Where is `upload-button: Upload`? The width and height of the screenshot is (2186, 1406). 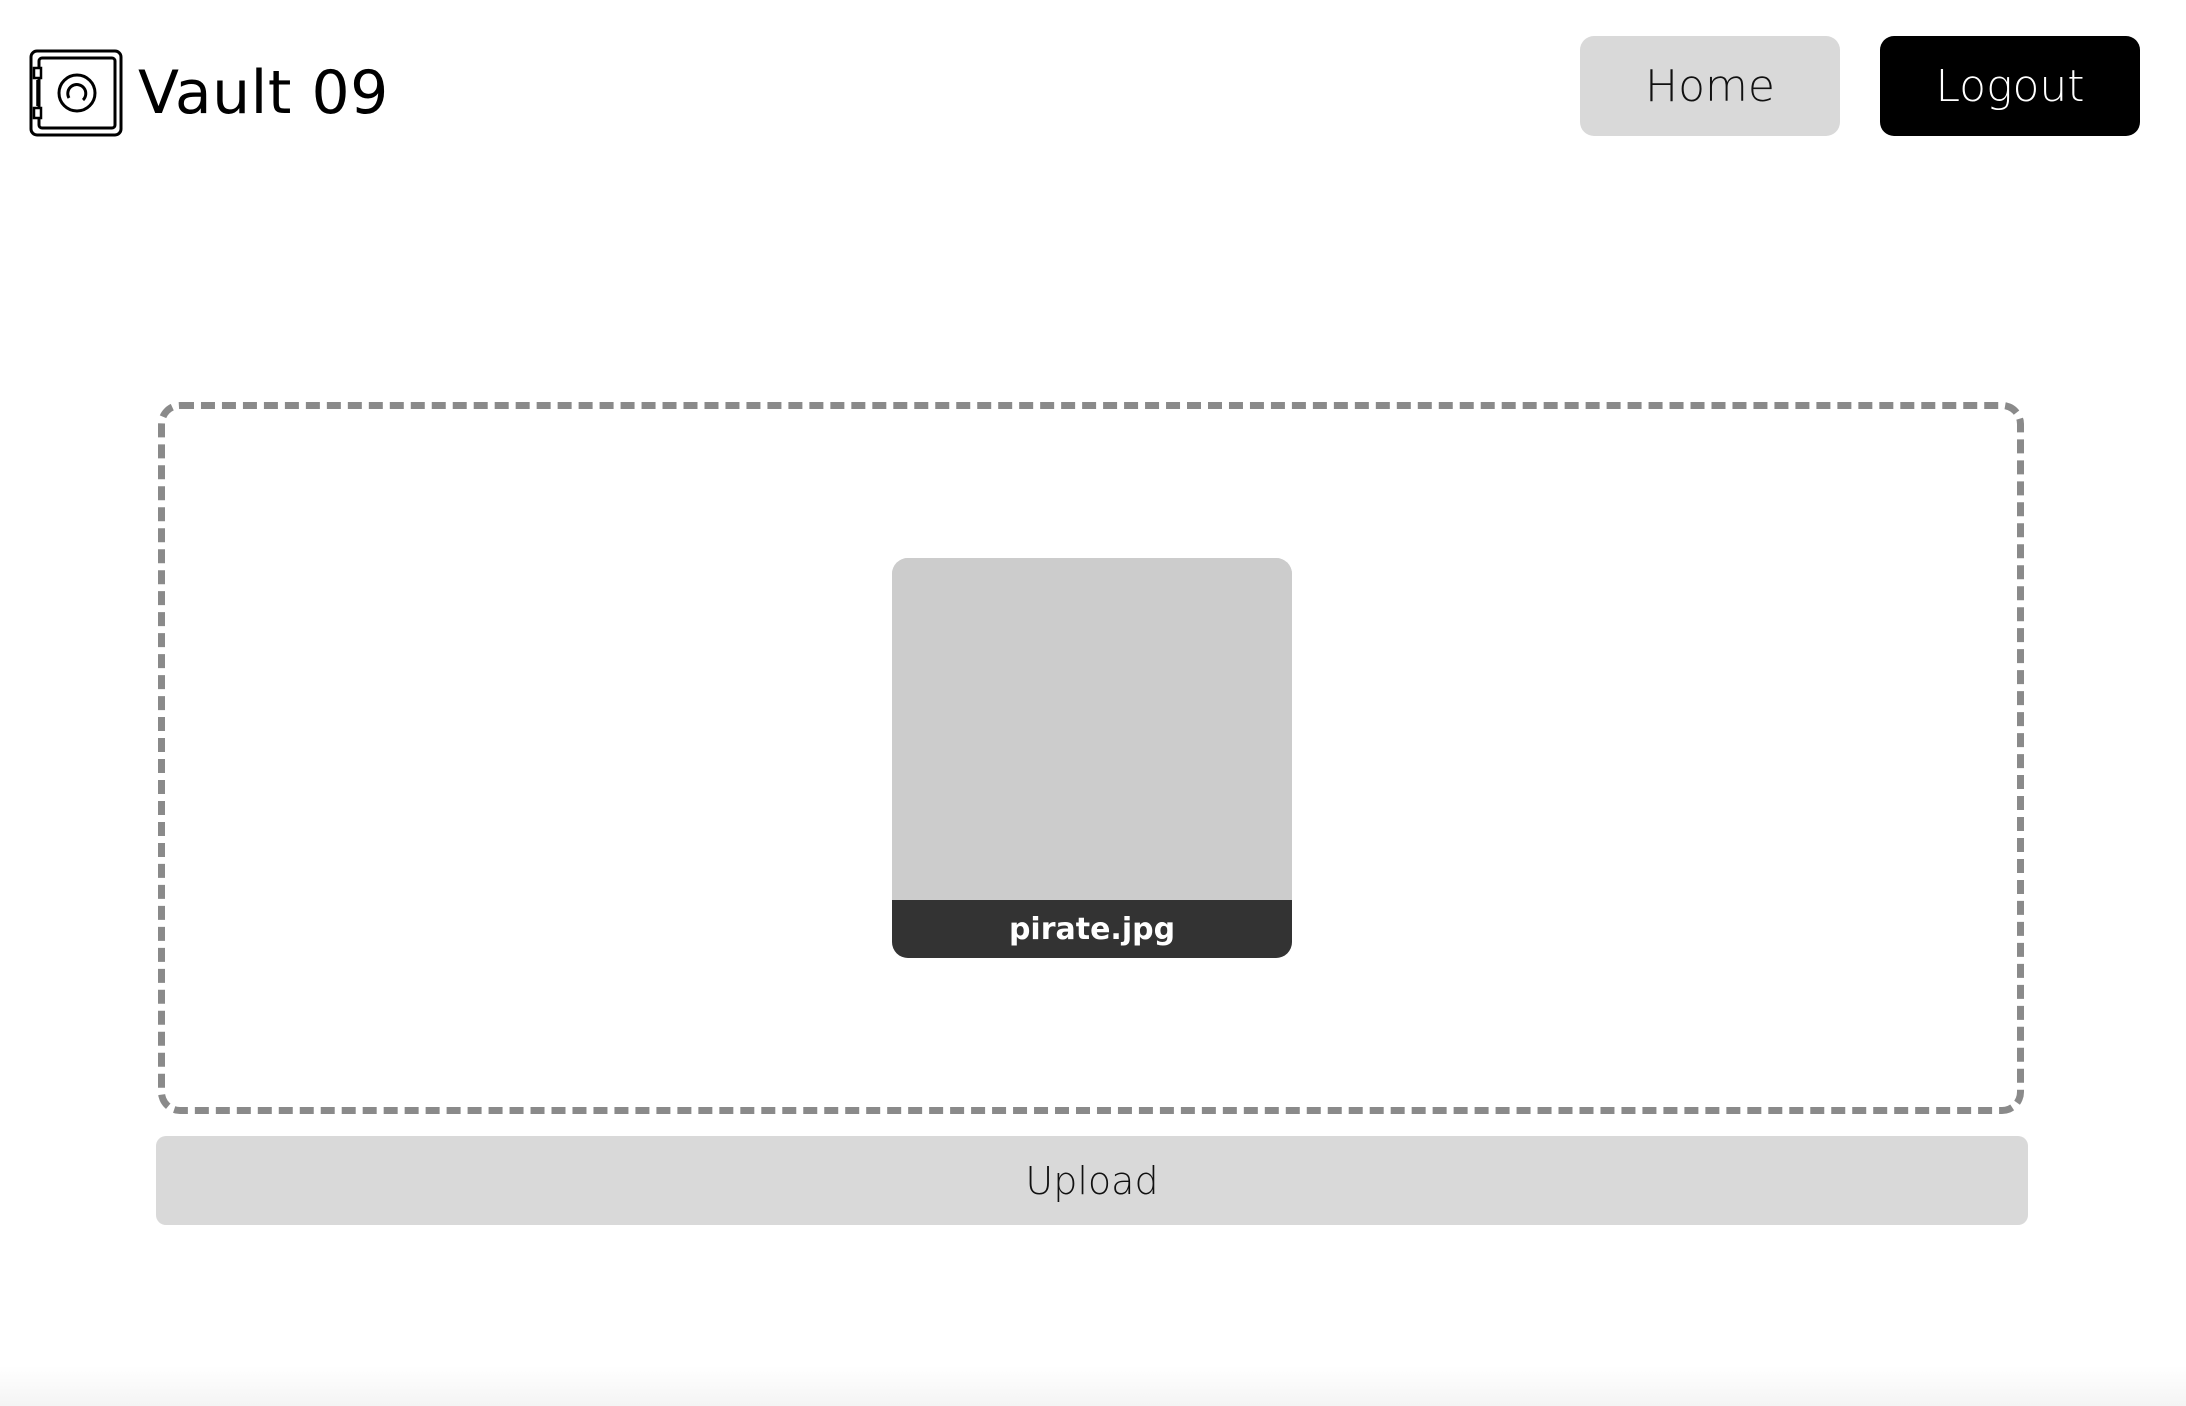
upload-button: Upload is located at coordinates (1092, 1180).